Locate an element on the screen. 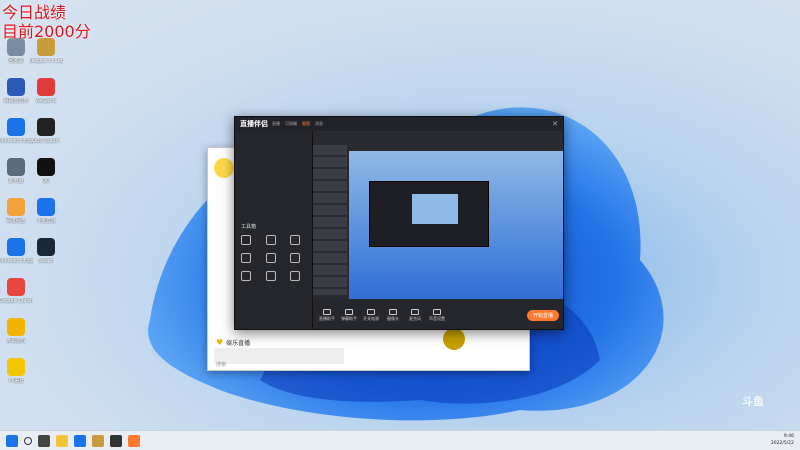 The height and width of the screenshot is (450, 800). toolbar-button: 麦克风 is located at coordinates (415, 315).